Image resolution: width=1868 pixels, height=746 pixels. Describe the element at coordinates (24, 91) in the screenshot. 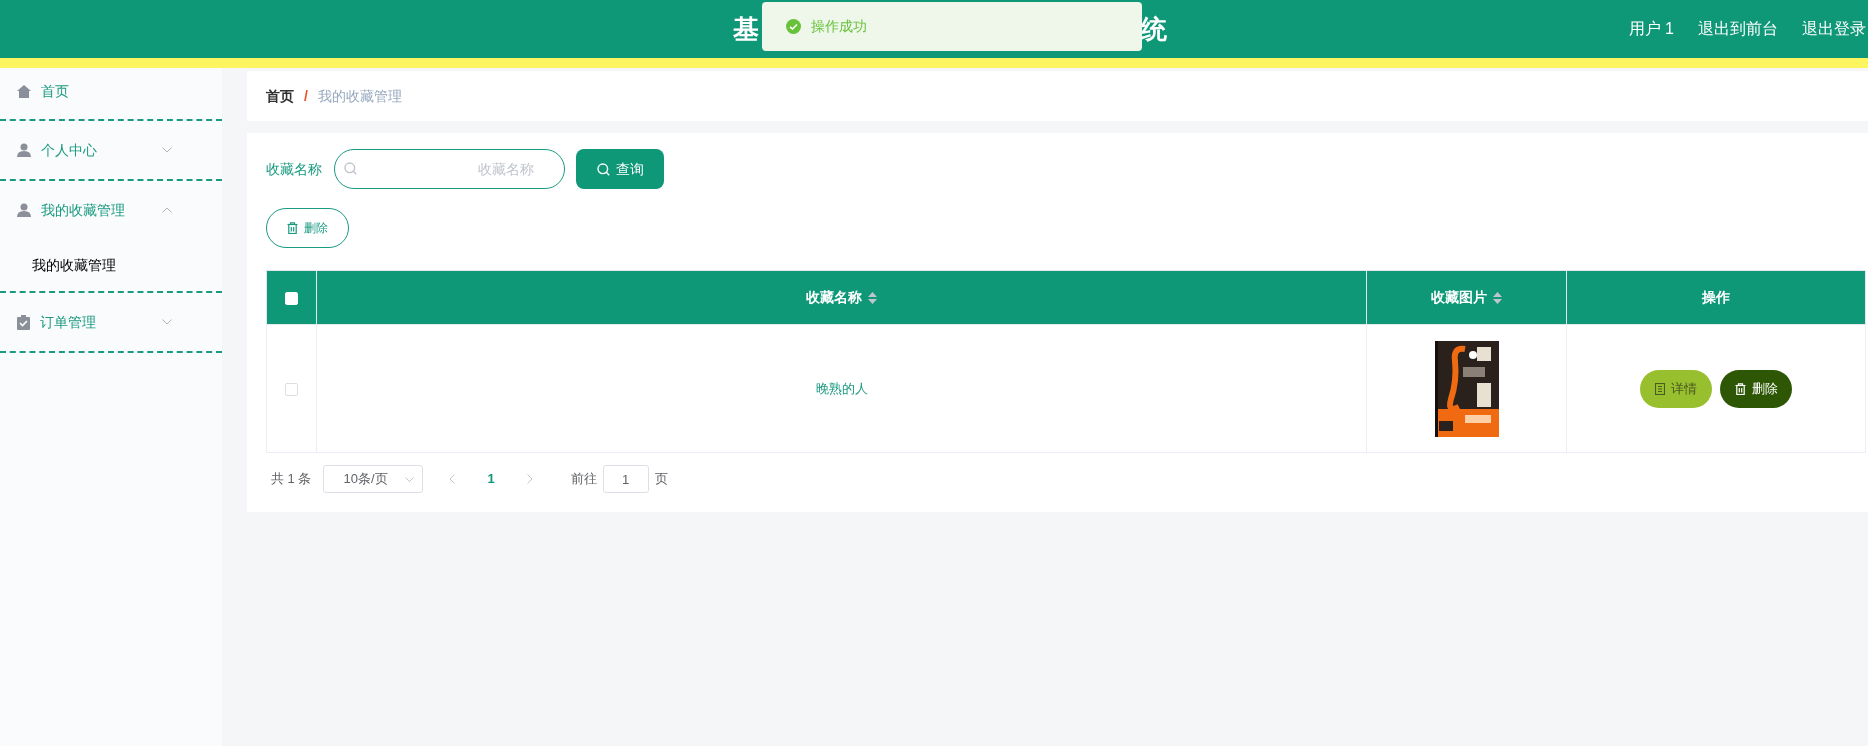

I see `home-icon` at that location.